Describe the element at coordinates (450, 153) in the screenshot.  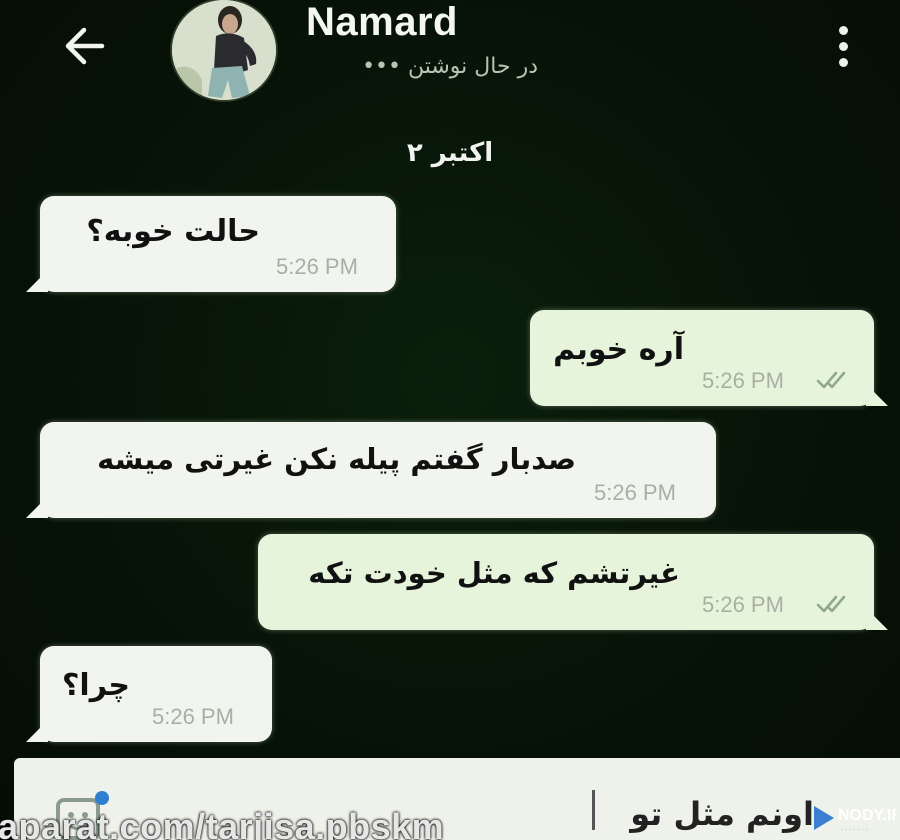
I see `date-divider: اکتبر ۲` at that location.